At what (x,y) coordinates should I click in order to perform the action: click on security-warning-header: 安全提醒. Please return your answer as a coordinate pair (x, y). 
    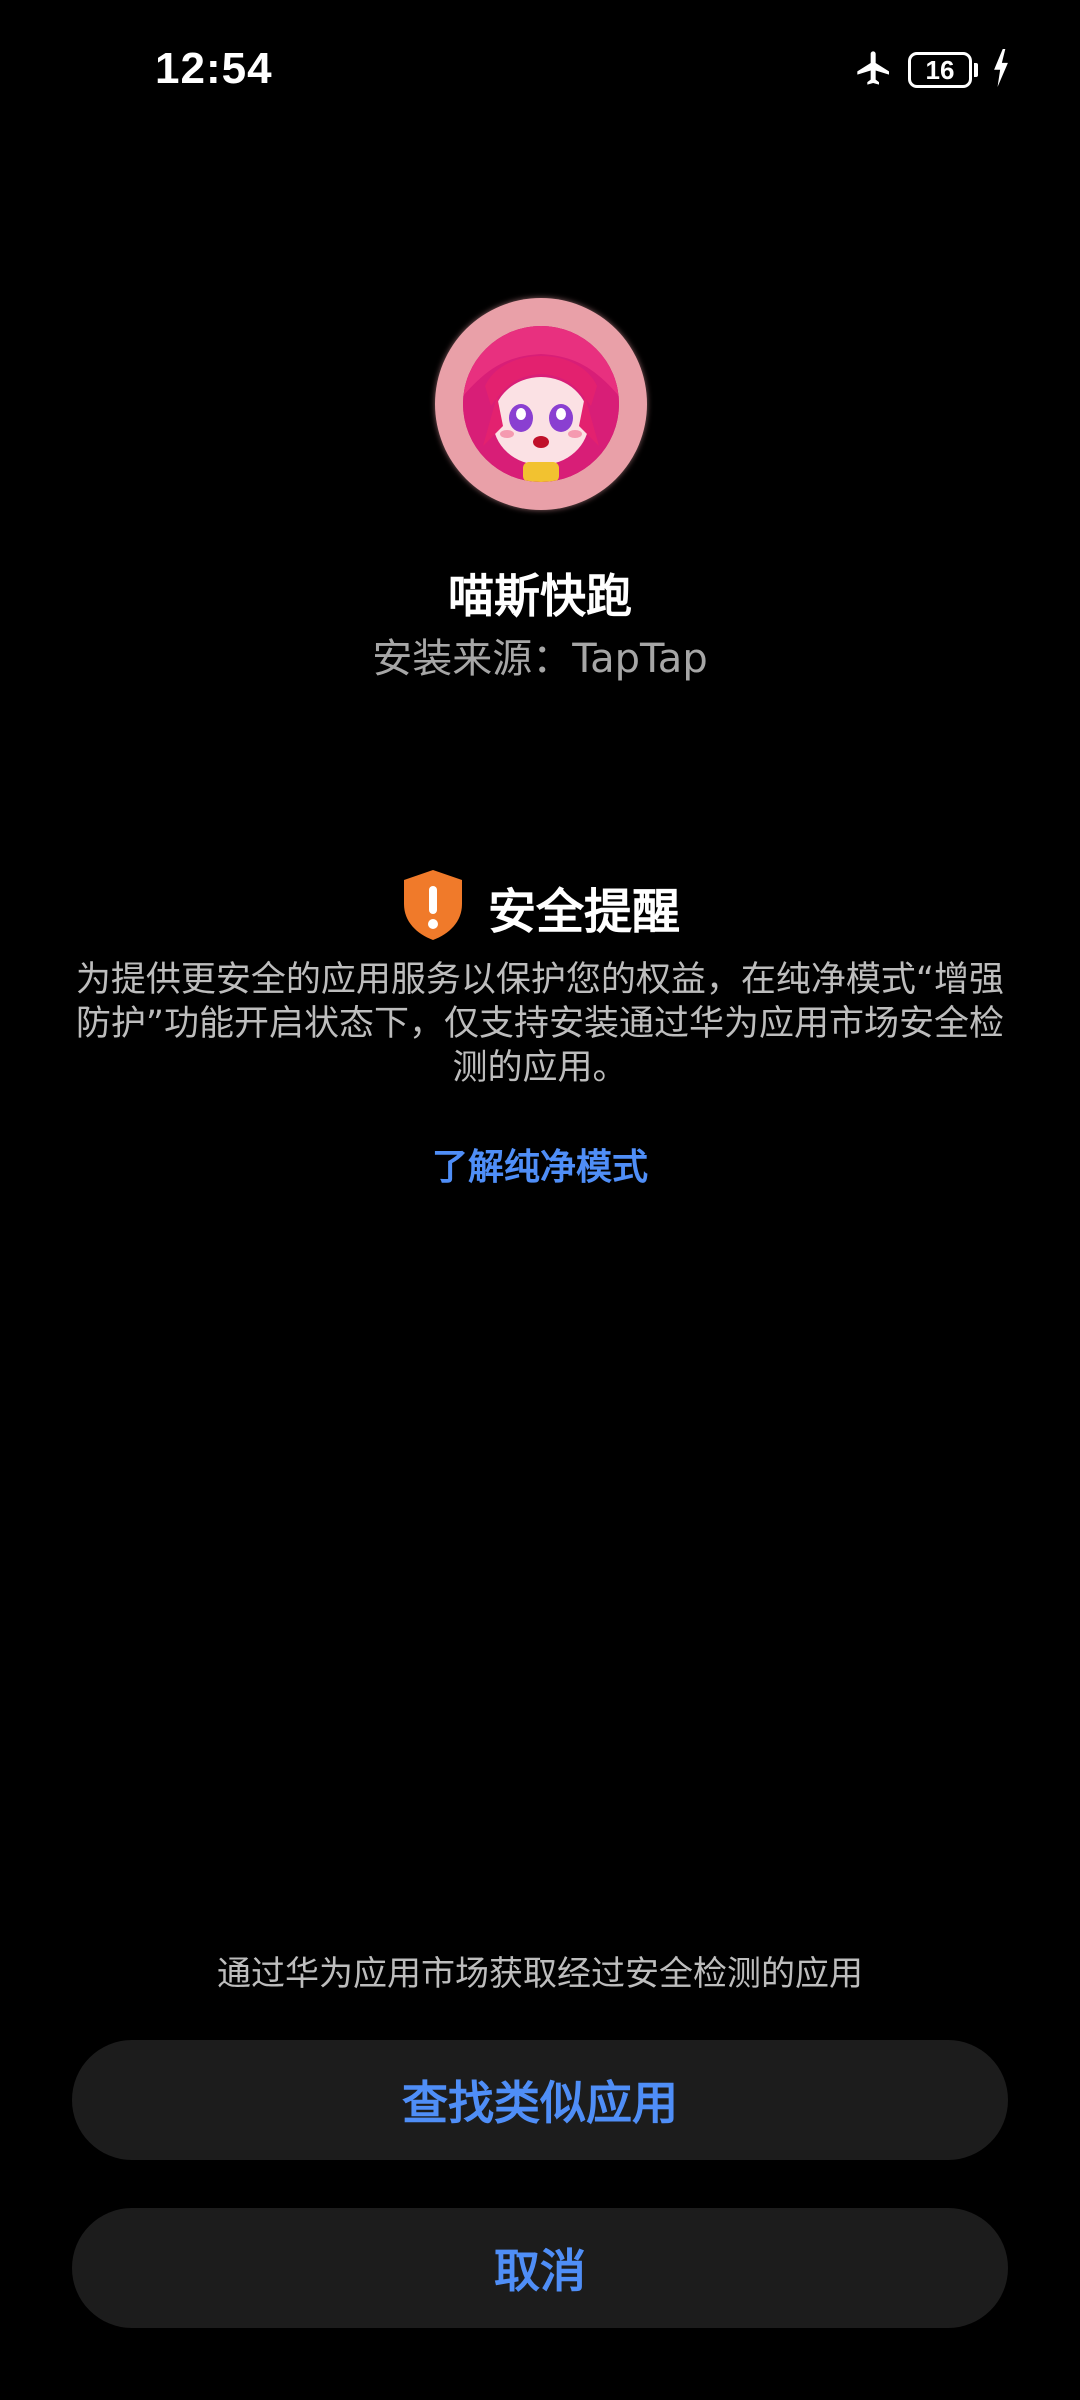
    Looking at the image, I should click on (540, 907).